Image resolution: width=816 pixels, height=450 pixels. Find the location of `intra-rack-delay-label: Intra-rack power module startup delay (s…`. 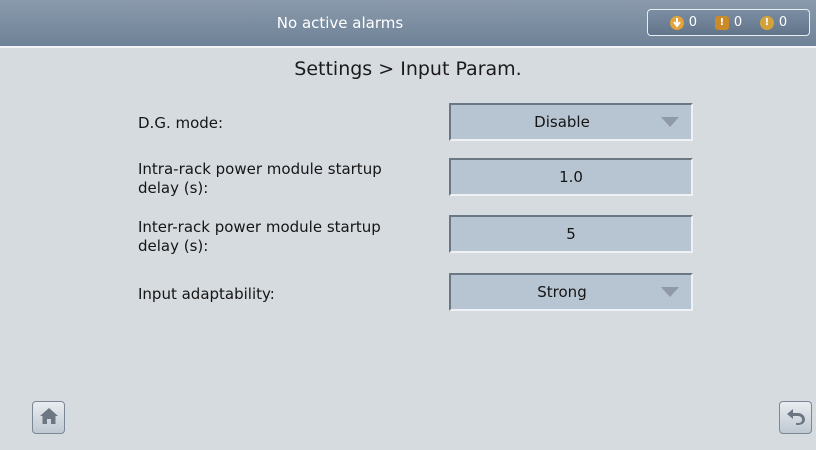

intra-rack-delay-label: Intra-rack power module startup delay (s… is located at coordinates (260, 179).